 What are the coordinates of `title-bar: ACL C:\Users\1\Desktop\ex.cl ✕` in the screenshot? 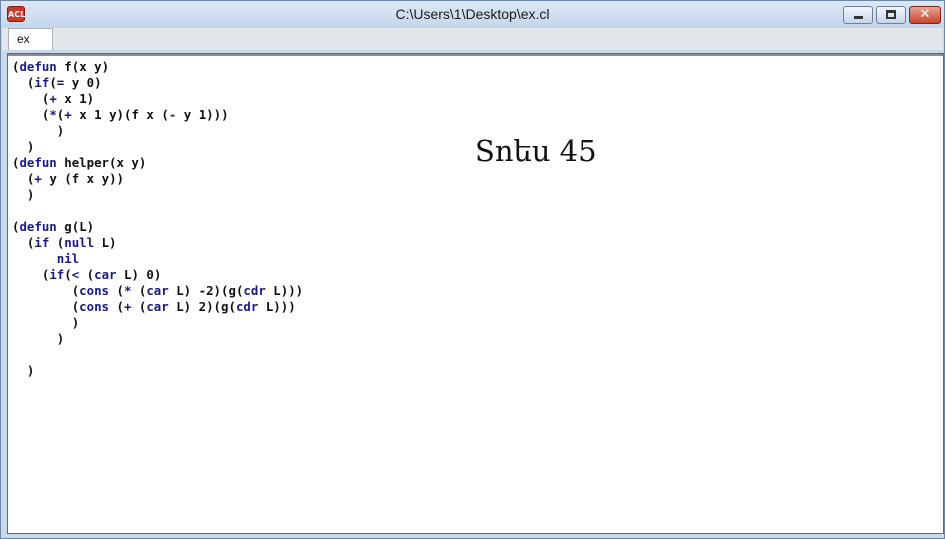 It's located at (472, 14).